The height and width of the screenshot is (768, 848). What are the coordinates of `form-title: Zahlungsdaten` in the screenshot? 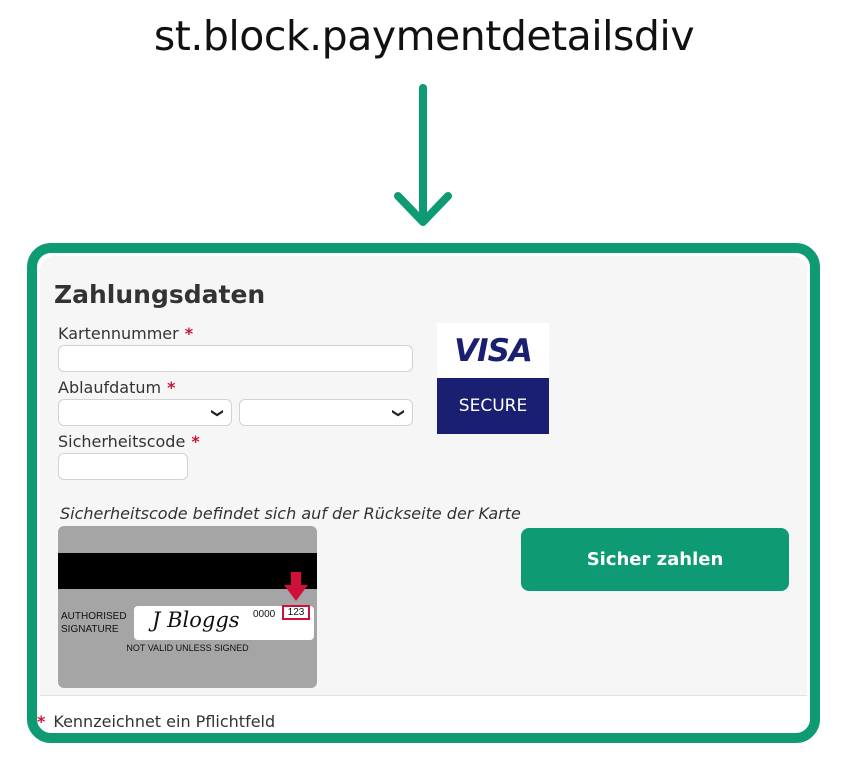 It's located at (160, 294).